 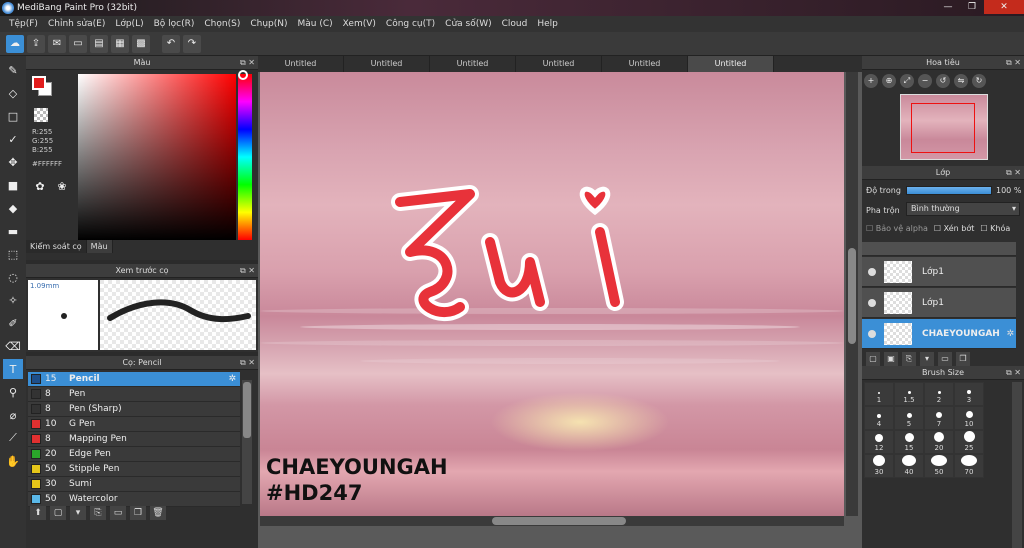 I want to click on brush-folder-icon: ▭, so click(x=118, y=513).